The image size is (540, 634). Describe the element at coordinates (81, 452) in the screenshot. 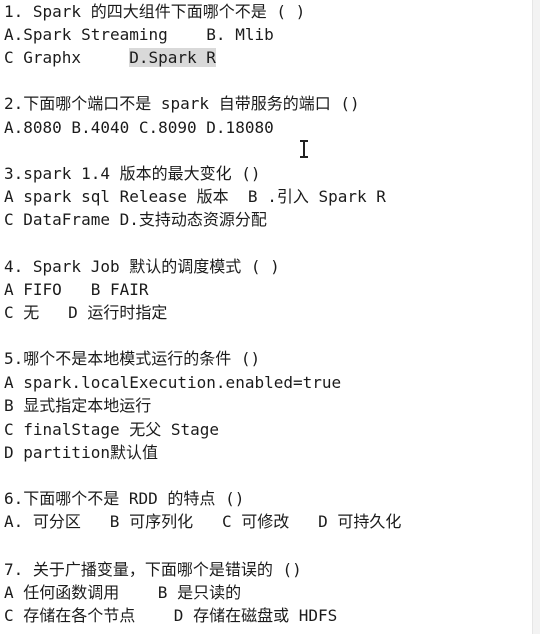

I see `question-5-option-d: D partition默认值` at that location.